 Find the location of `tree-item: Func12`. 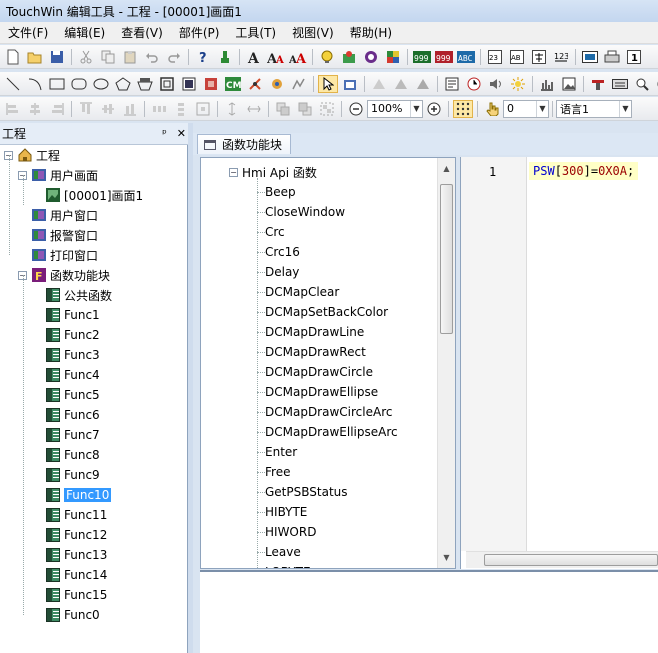

tree-item: Func12 is located at coordinates (69, 535).